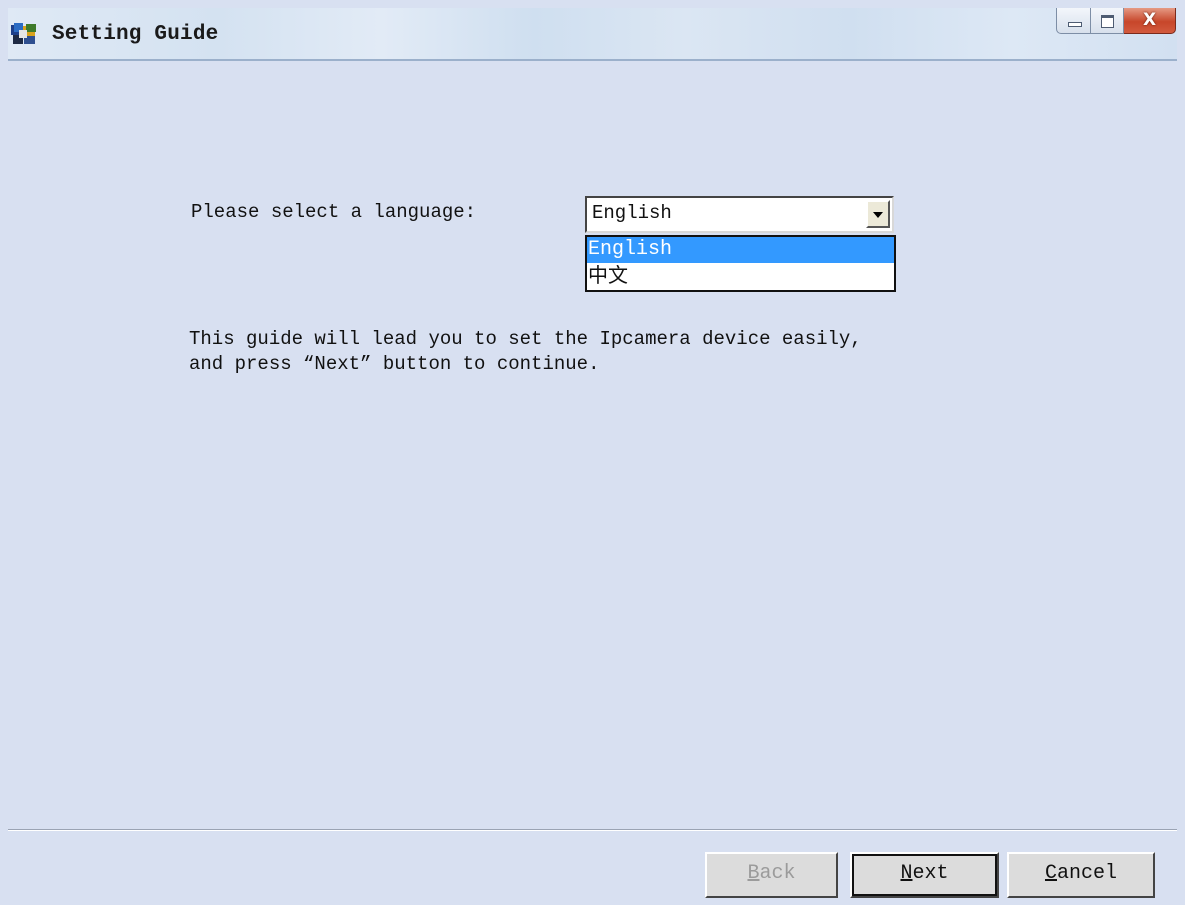  I want to click on next-mnemonic: N, so click(906, 873).